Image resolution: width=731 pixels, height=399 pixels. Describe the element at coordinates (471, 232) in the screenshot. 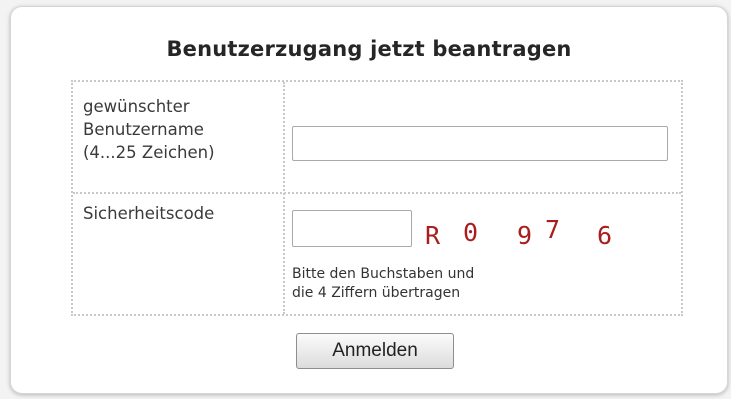

I see `captcha-char: 0` at that location.